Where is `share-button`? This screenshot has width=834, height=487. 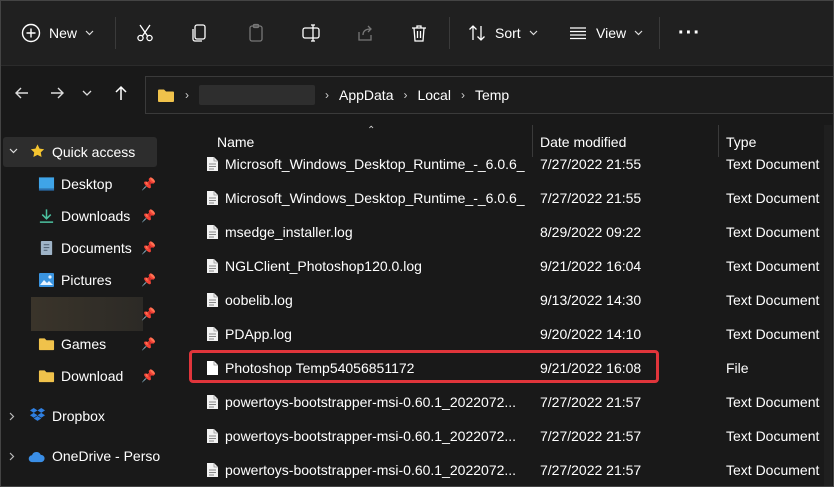 share-button is located at coordinates (365, 33).